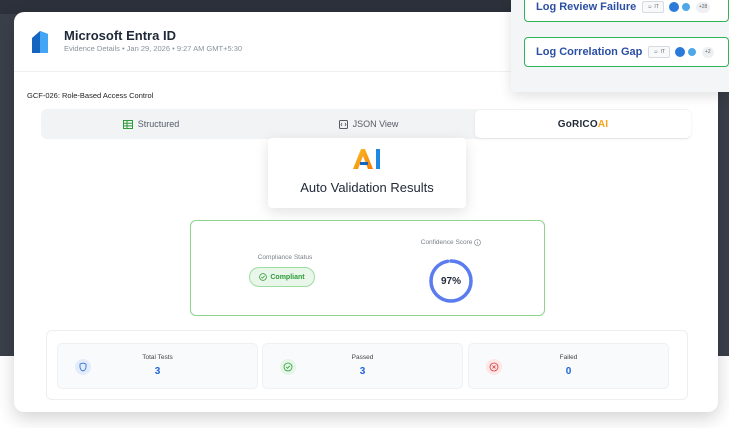  What do you see at coordinates (586, 7) in the screenshot?
I see `issue-card-title: Log Review Failure` at bounding box center [586, 7].